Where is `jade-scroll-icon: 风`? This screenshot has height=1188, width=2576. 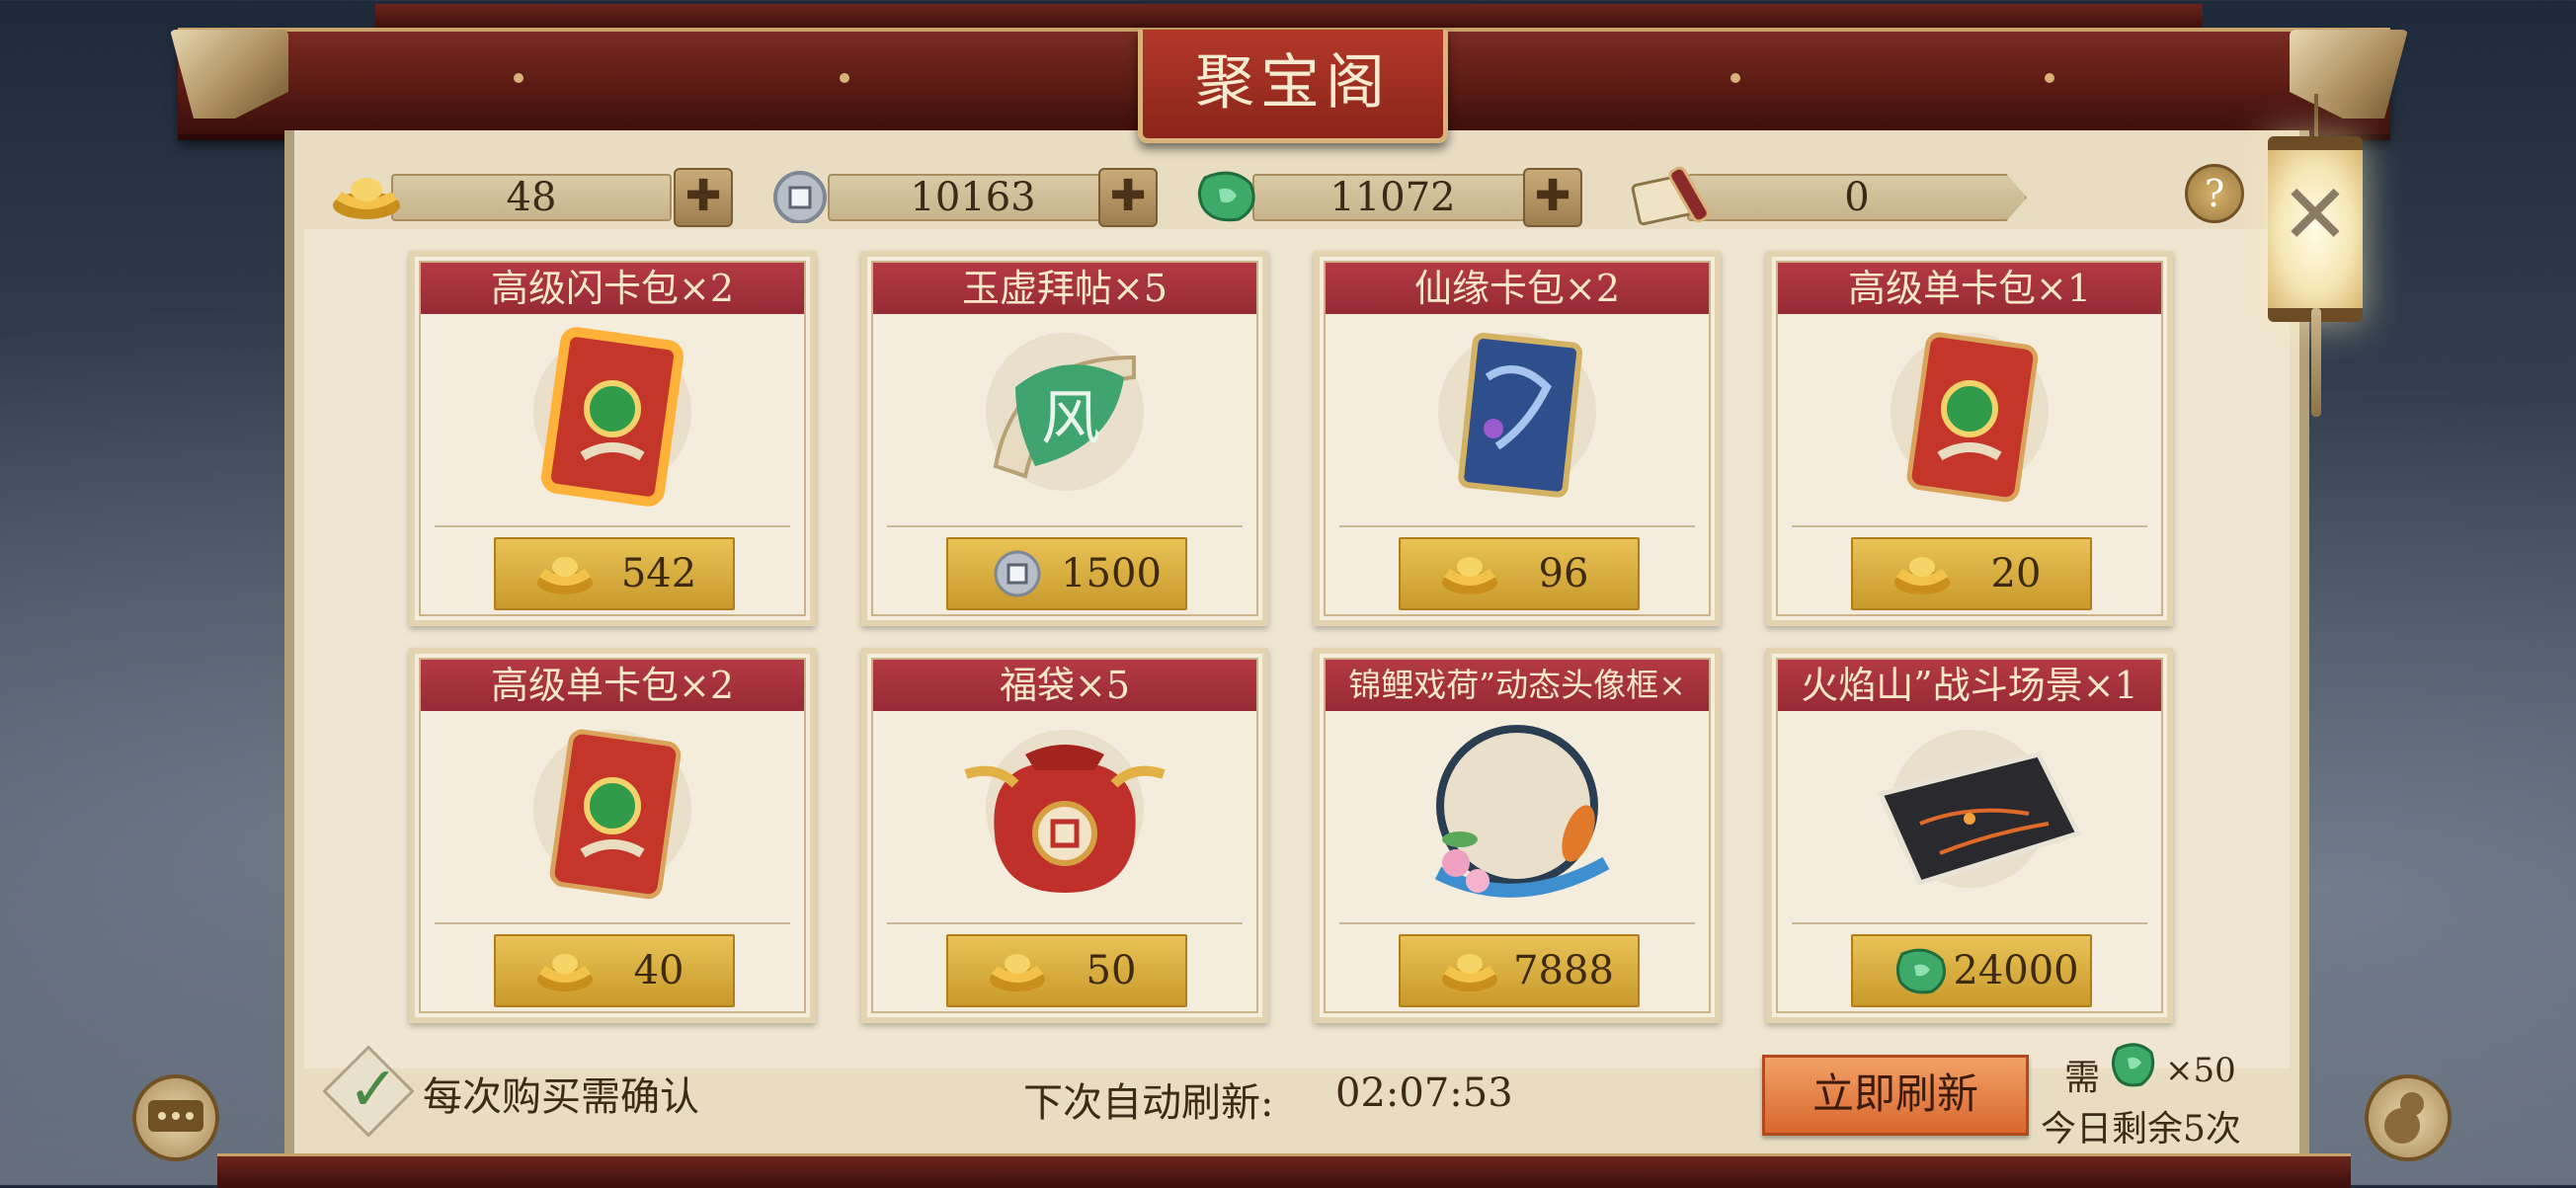 jade-scroll-icon: 风 is located at coordinates (1065, 412).